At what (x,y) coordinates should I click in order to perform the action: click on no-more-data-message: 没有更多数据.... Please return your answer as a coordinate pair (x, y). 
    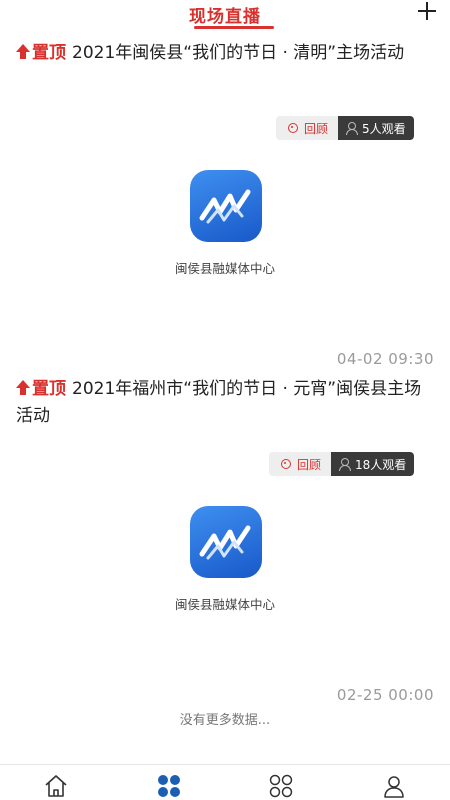
    Looking at the image, I should click on (225, 720).